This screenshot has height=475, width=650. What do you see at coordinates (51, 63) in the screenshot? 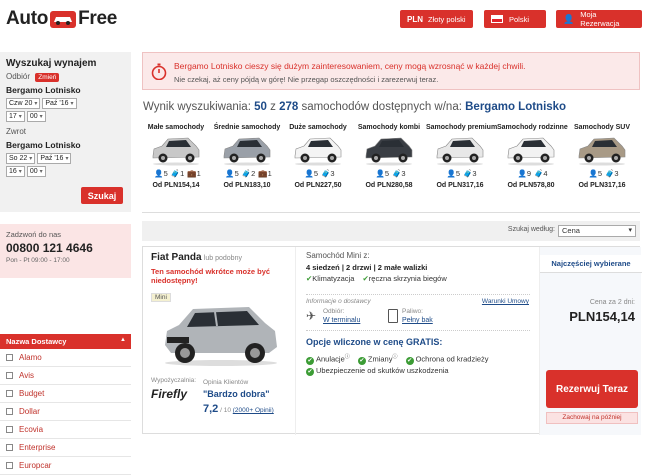
I see `search-title: Wyszukaj wynajem` at bounding box center [51, 63].